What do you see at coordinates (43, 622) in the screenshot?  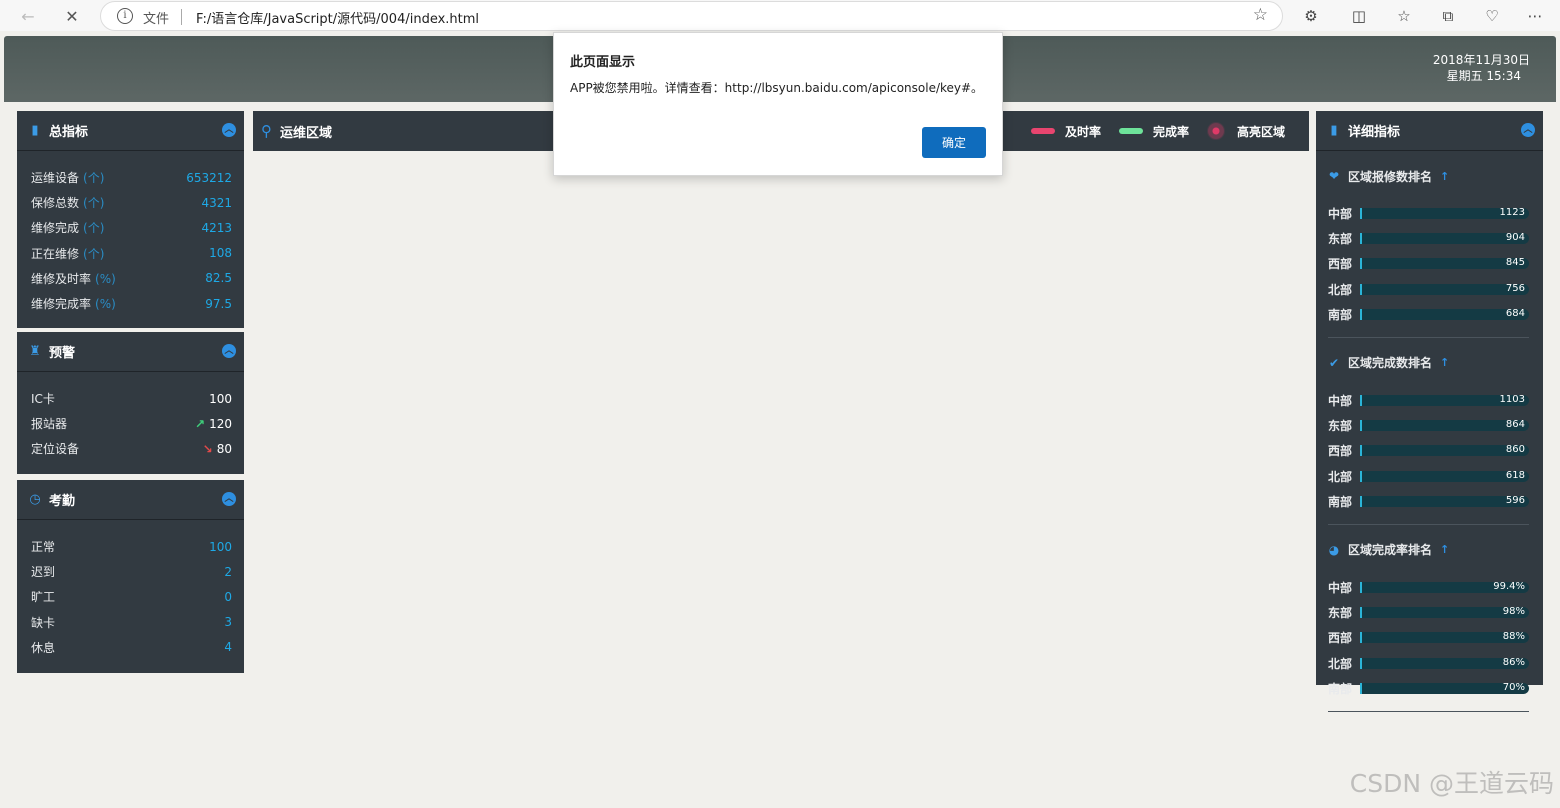 I see `attendance-label: 缺卡` at bounding box center [43, 622].